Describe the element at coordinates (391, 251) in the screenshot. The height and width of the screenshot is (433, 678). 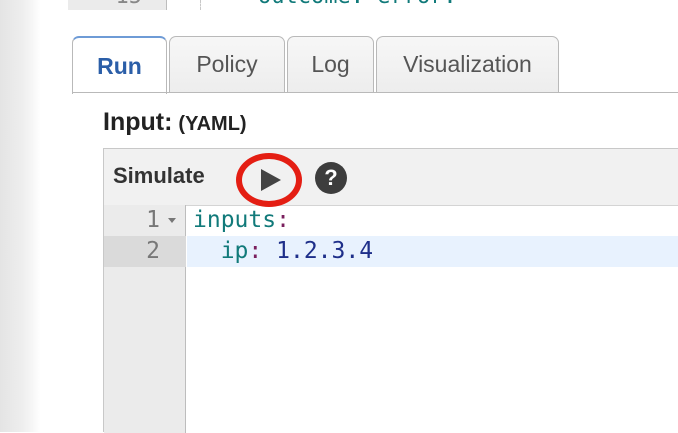
I see `editor-line-active: 2 ip: 1.2.3.4` at that location.